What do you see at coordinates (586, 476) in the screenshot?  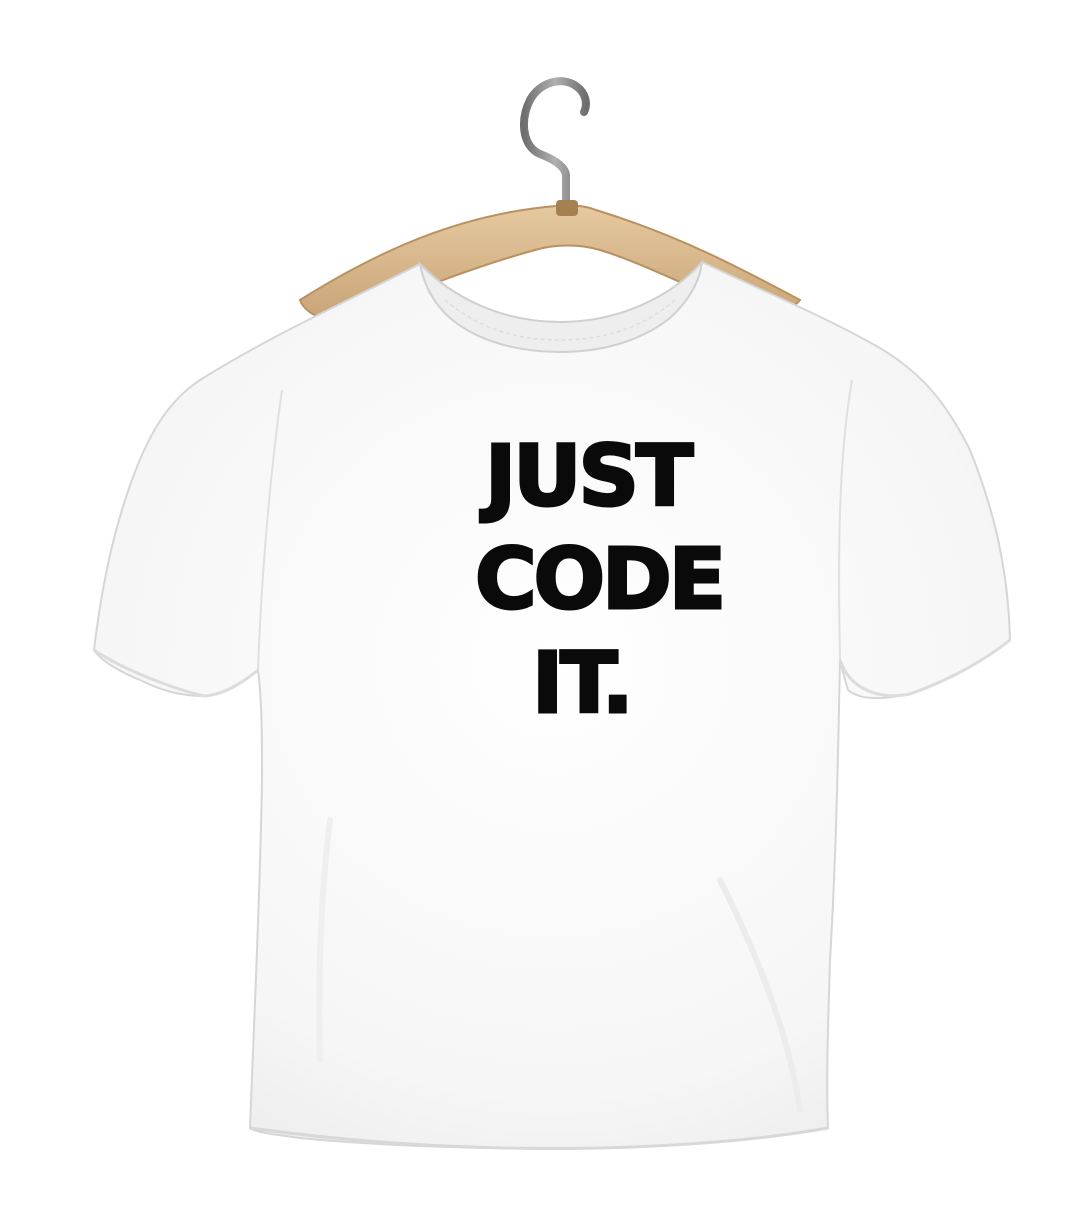 I see `print-line-1: JUST` at bounding box center [586, 476].